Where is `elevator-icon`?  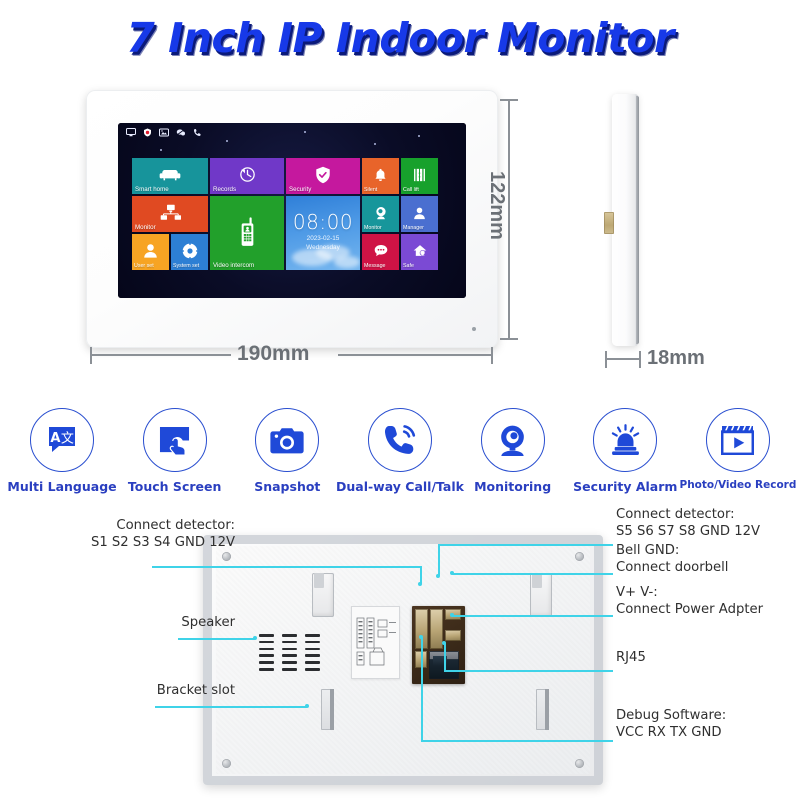 elevator-icon is located at coordinates (419, 174).